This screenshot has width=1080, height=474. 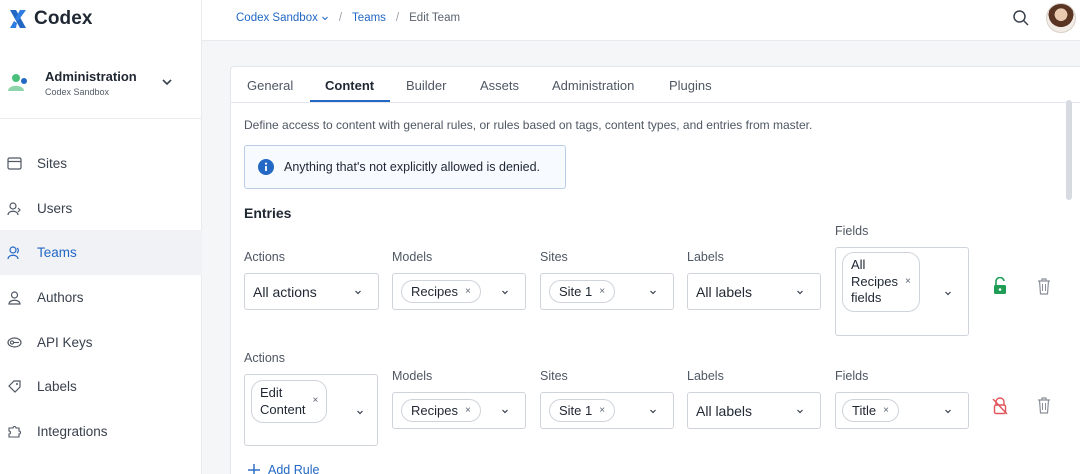 What do you see at coordinates (554, 257) in the screenshot?
I see `sites-label: Sites` at bounding box center [554, 257].